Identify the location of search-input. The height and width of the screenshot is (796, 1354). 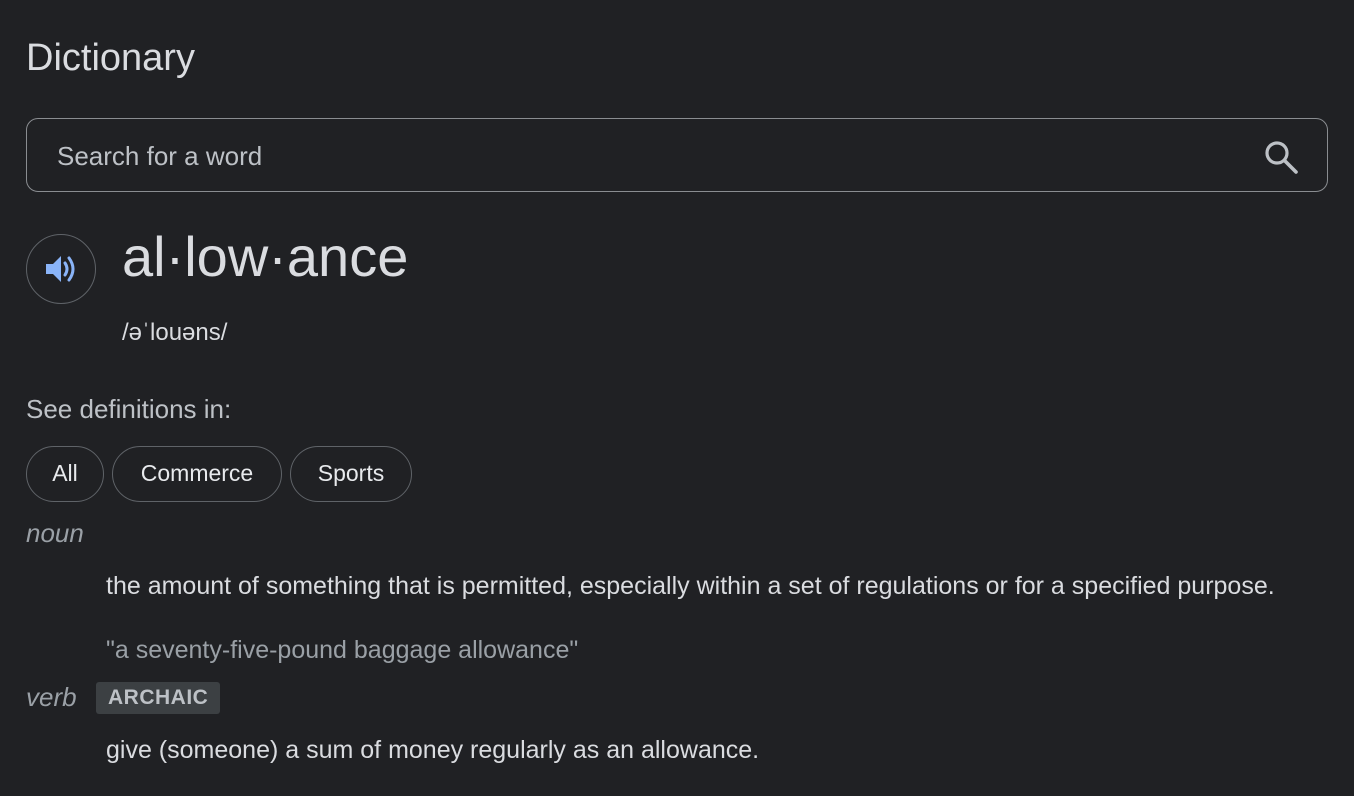
(647, 156).